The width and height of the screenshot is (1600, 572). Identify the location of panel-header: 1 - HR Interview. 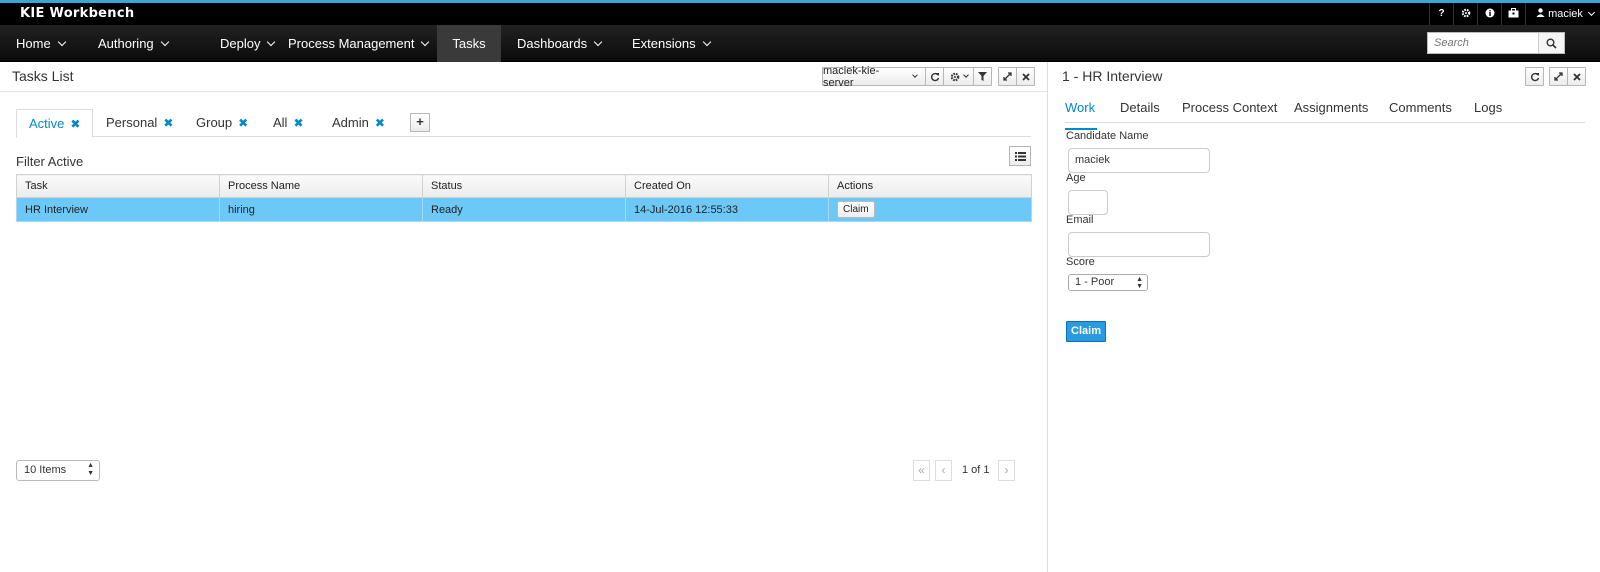
(1324, 77).